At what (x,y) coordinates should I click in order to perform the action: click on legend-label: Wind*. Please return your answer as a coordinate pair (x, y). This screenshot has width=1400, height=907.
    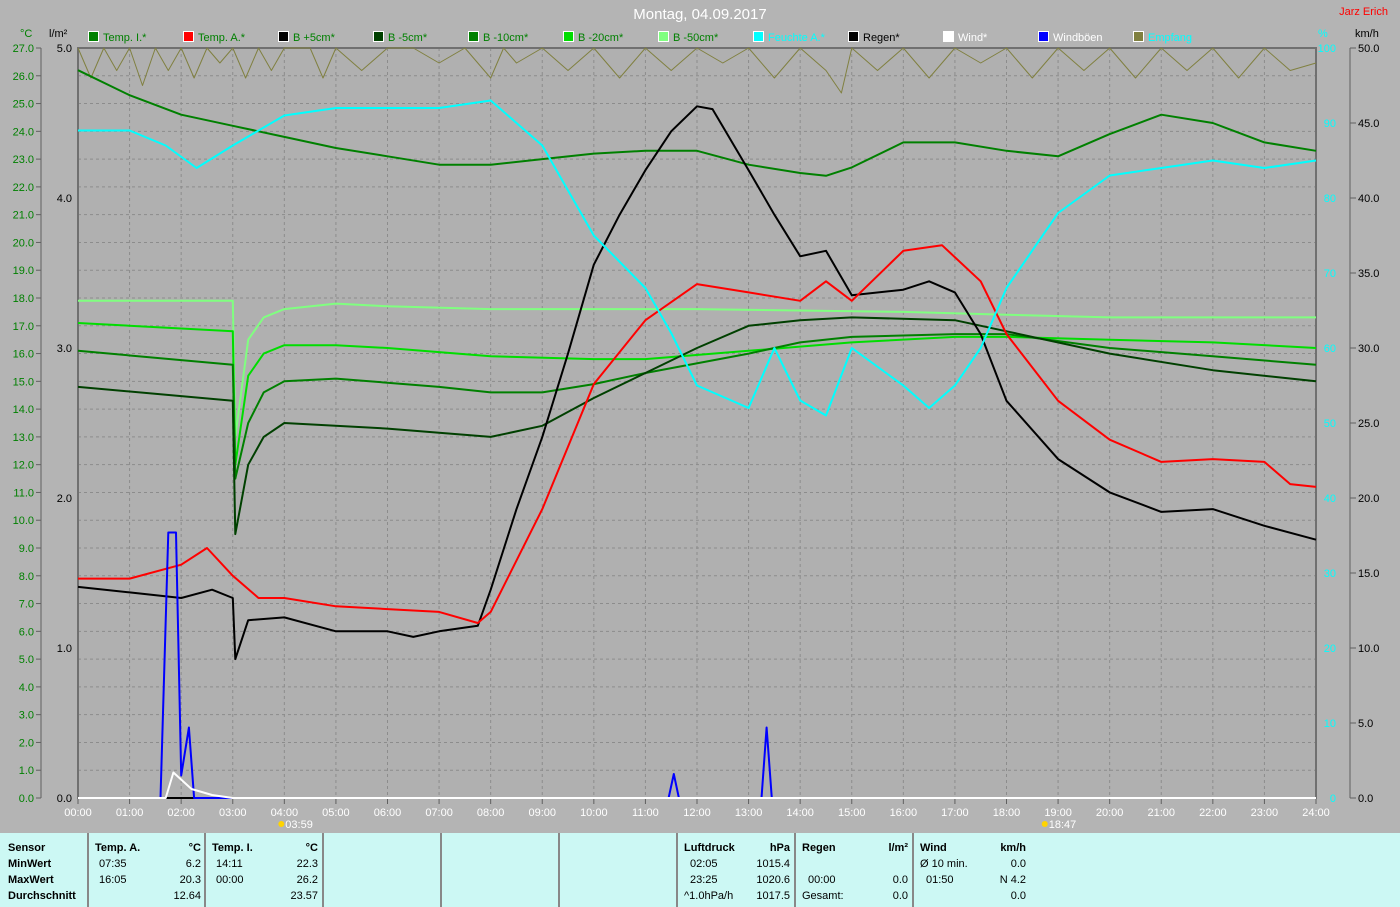
    Looking at the image, I should click on (973, 38).